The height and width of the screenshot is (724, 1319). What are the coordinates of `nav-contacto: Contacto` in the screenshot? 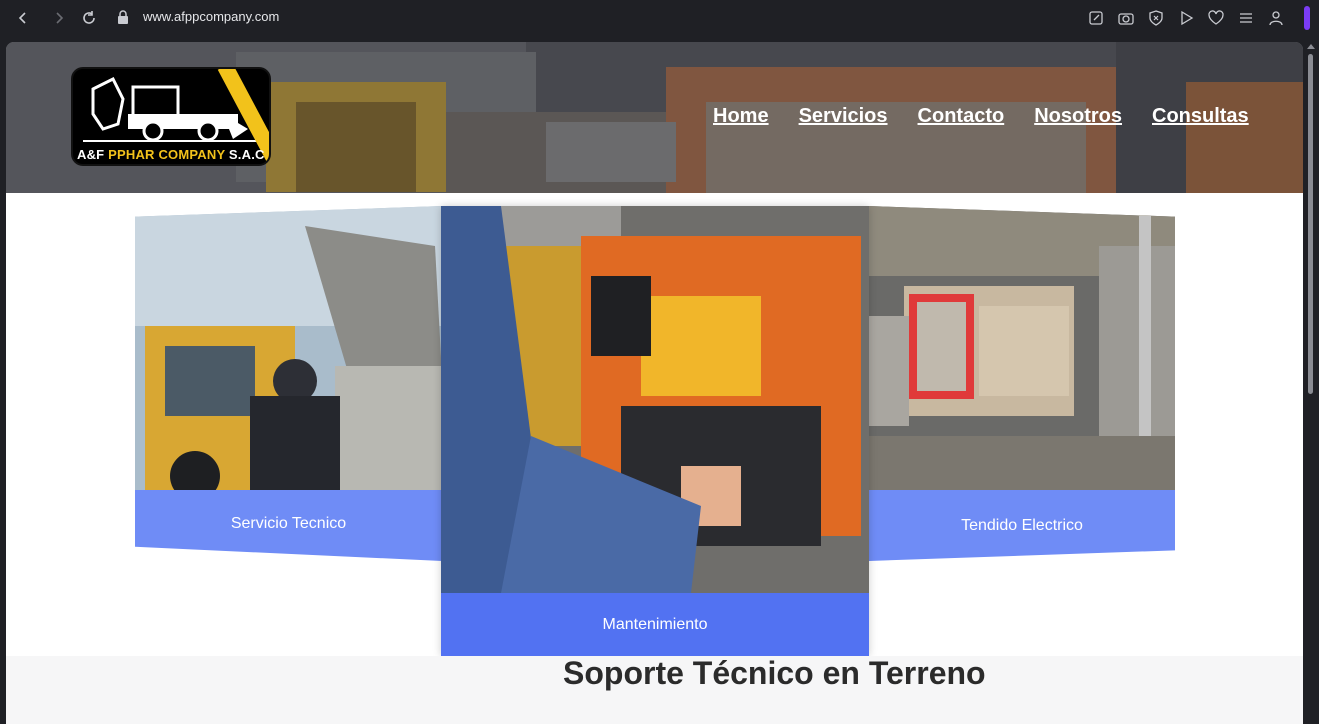 It's located at (961, 116).